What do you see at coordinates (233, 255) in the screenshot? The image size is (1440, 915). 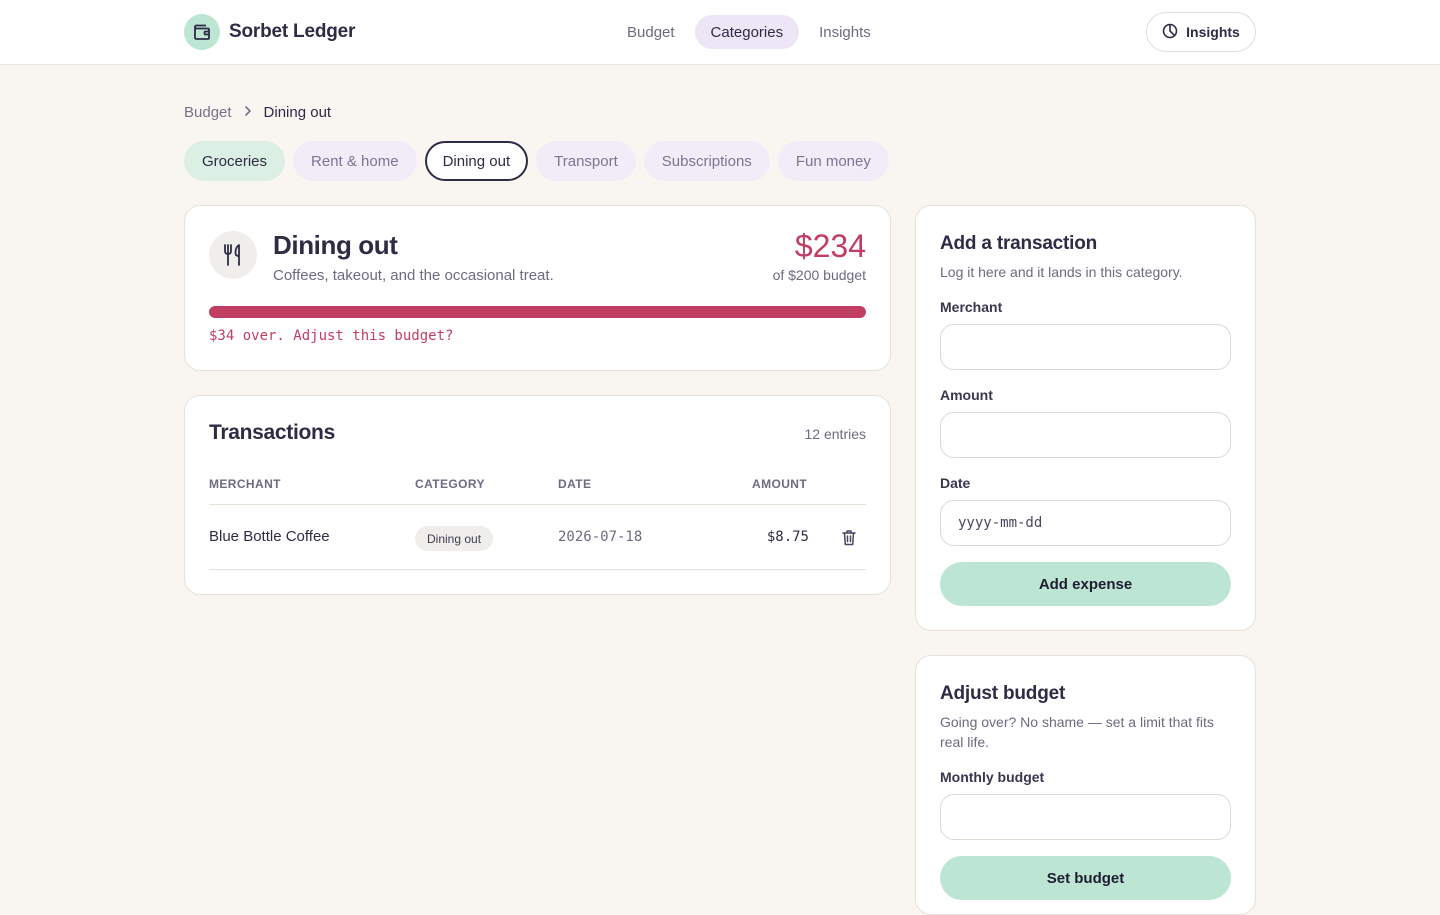 I see `fork-knife-icon` at bounding box center [233, 255].